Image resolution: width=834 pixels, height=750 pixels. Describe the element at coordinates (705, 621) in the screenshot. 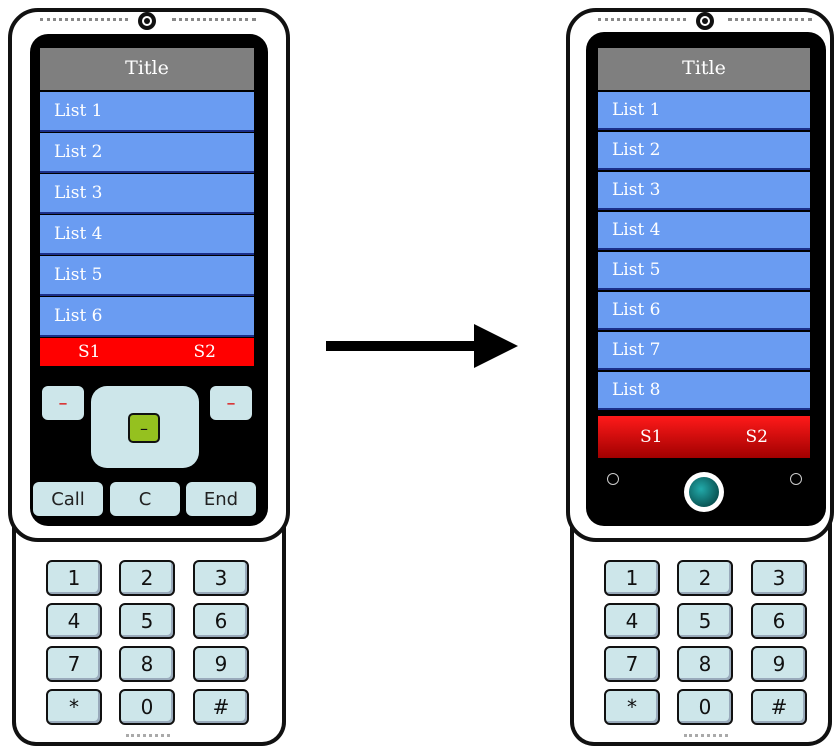

I see `right-key-5: 5` at that location.